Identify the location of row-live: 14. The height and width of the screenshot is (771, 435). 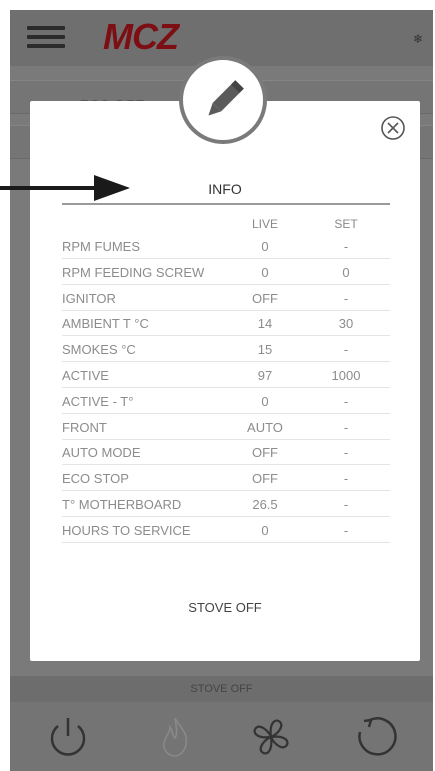
(265, 324).